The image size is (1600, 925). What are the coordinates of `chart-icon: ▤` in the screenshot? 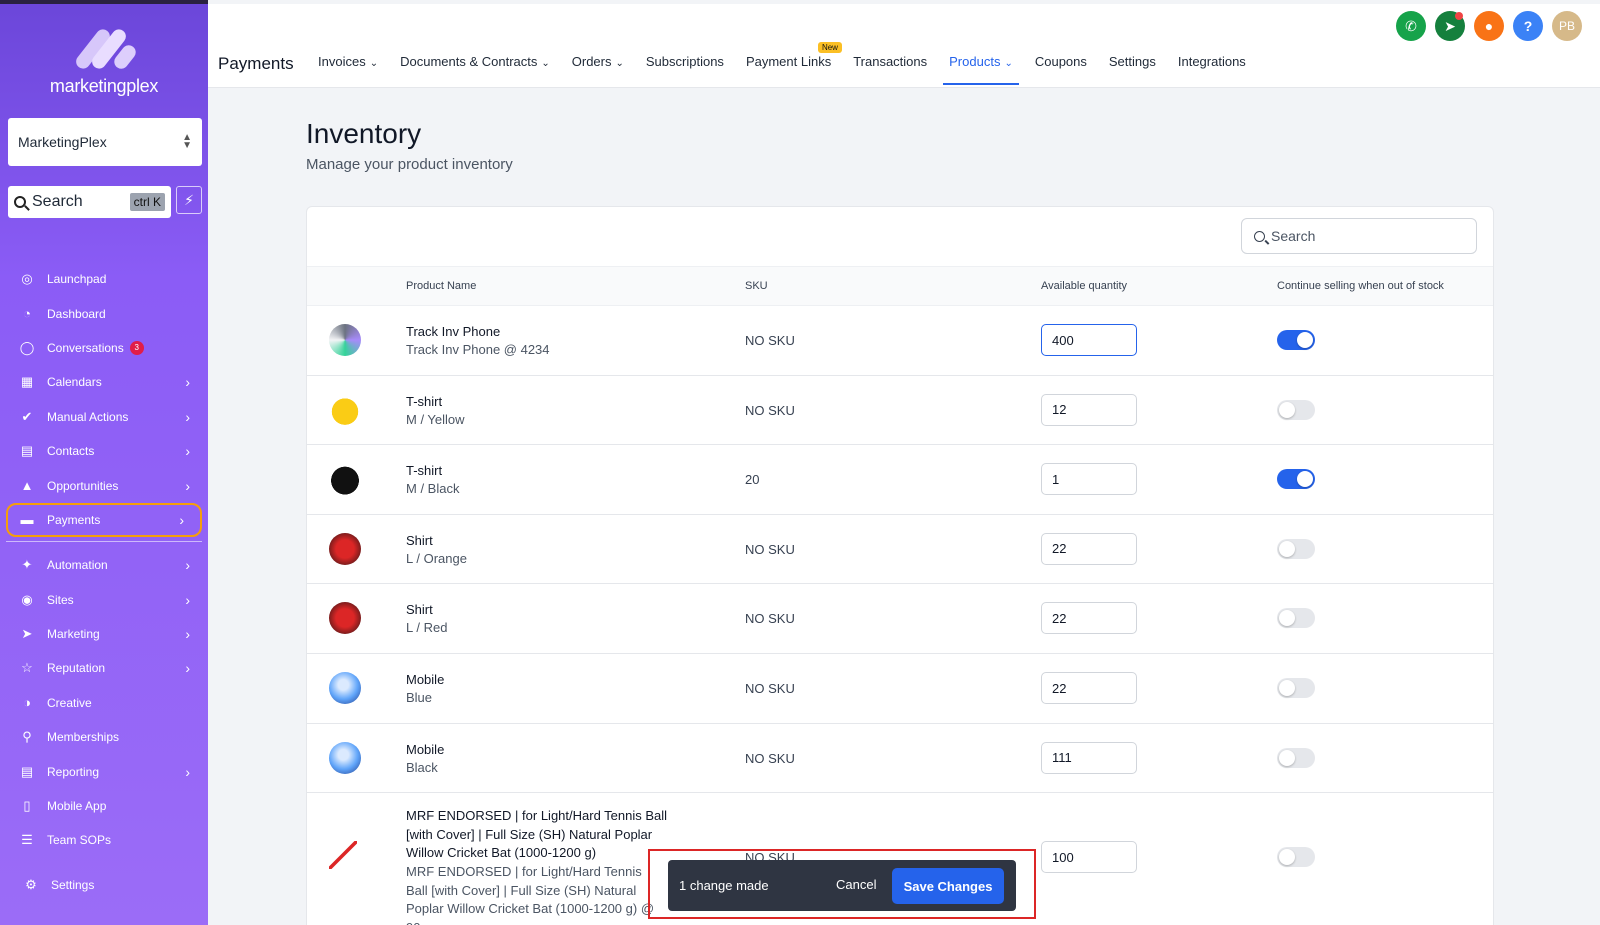 It's located at (27, 771).